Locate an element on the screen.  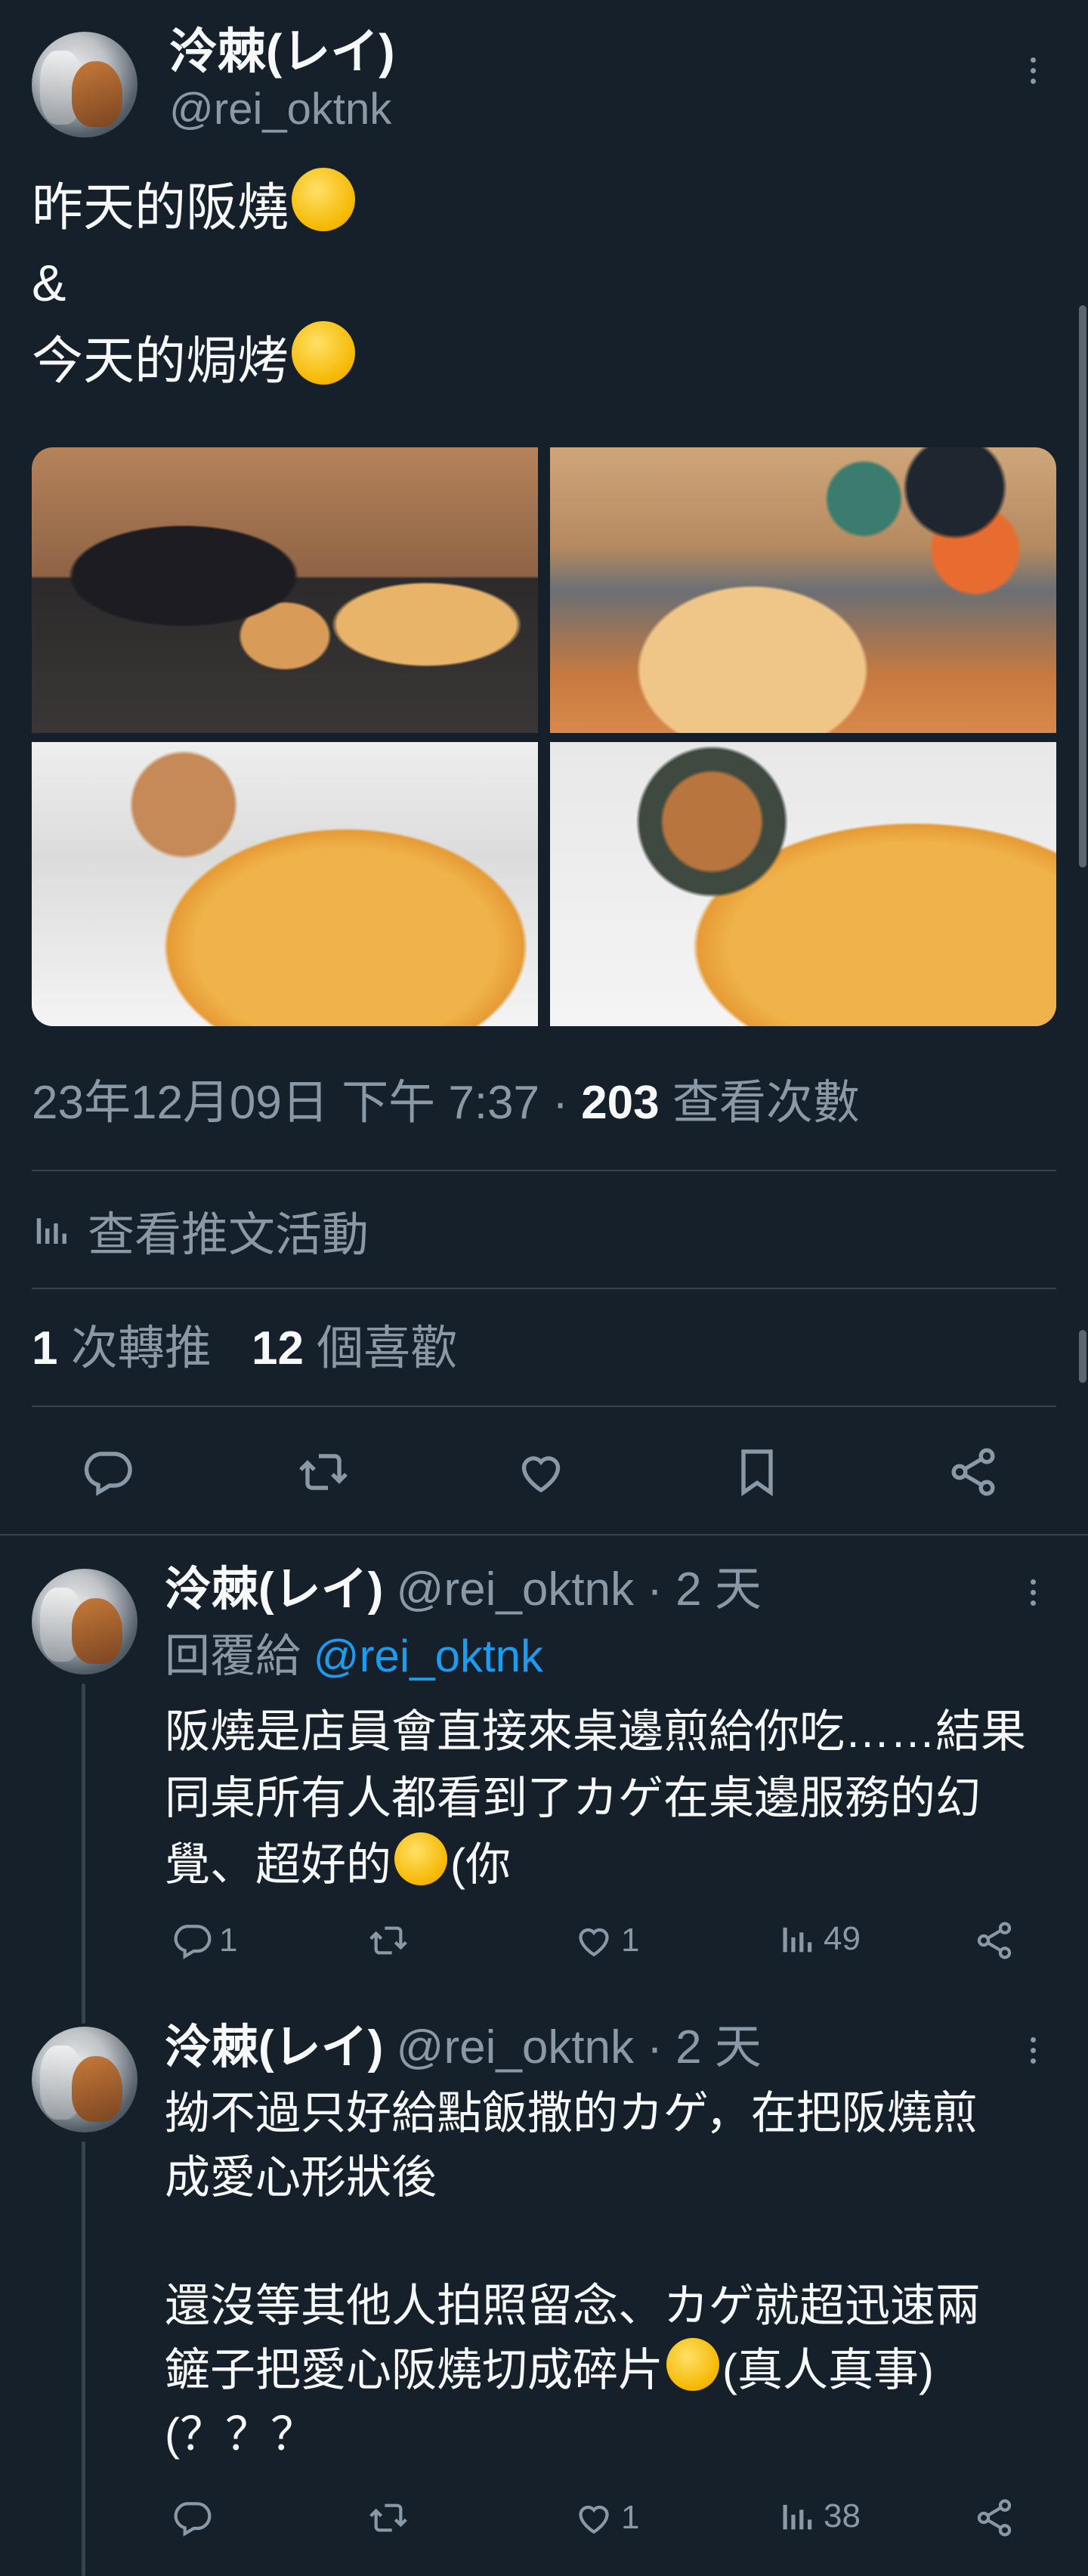
reply-action-bar: 1 1 49 is located at coordinates (610, 1940).